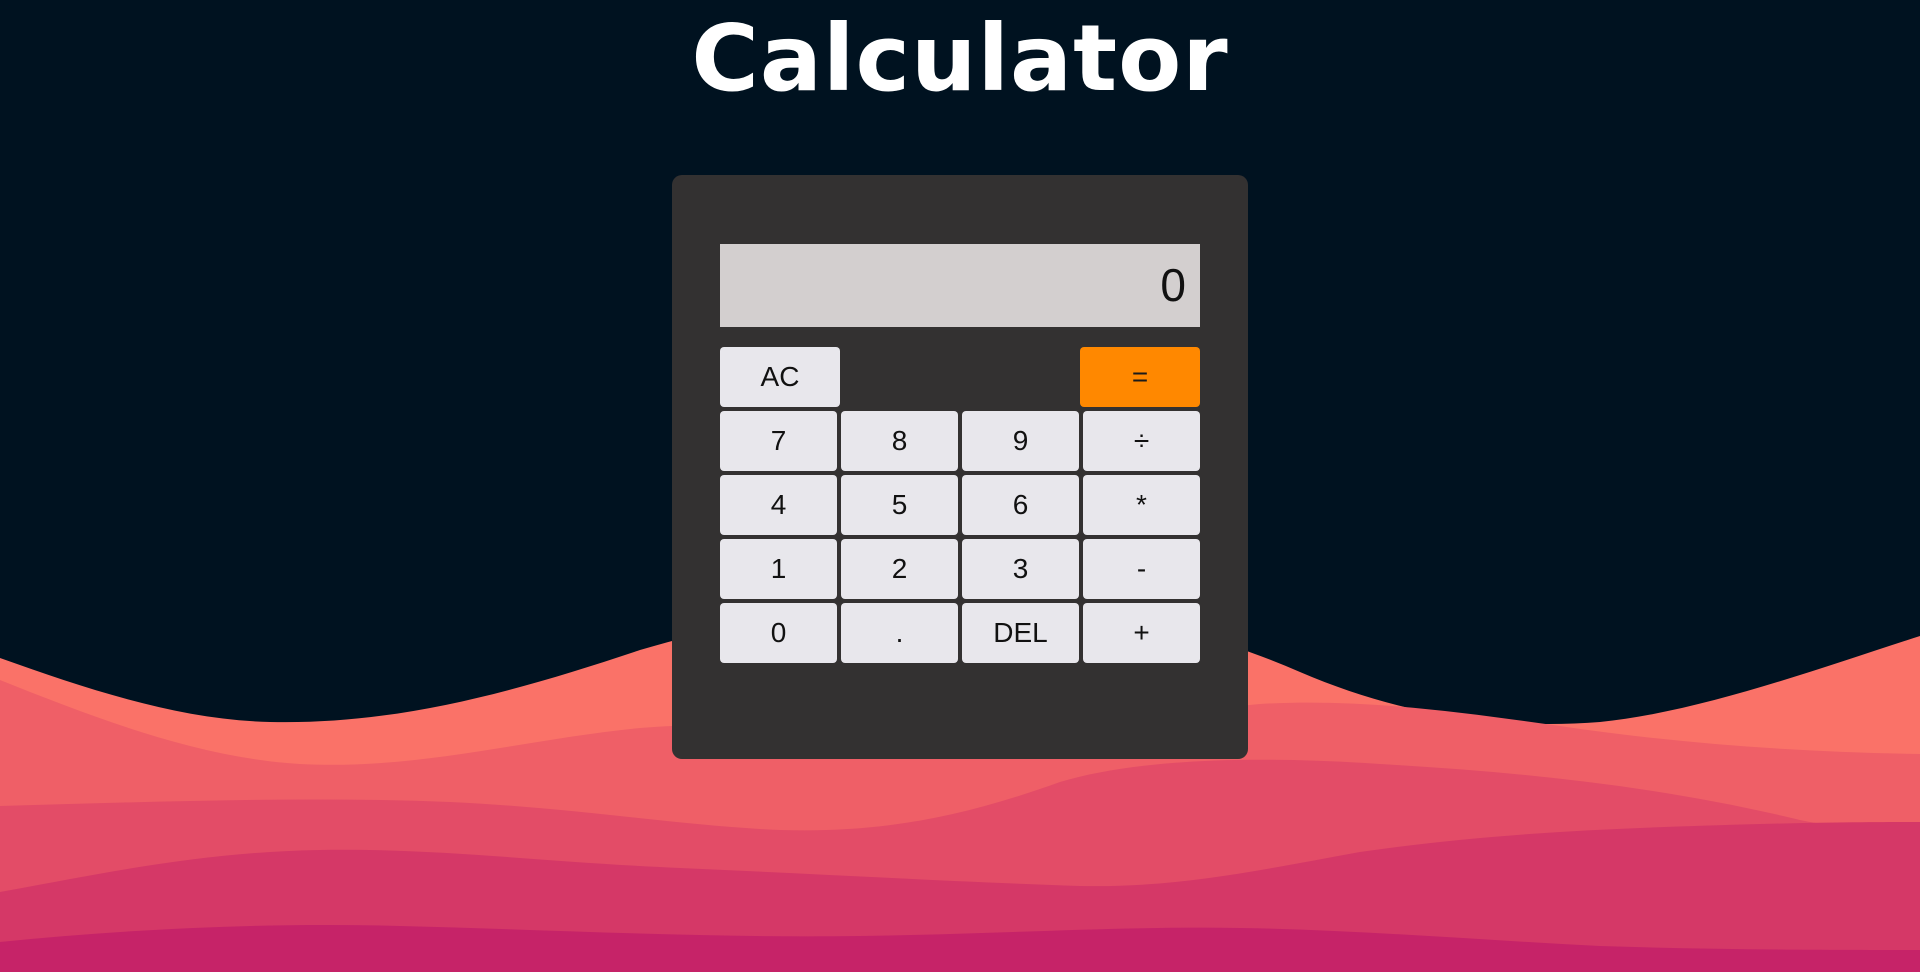 This screenshot has width=1920, height=972. I want to click on digit-6-button: 6, so click(1020, 505).